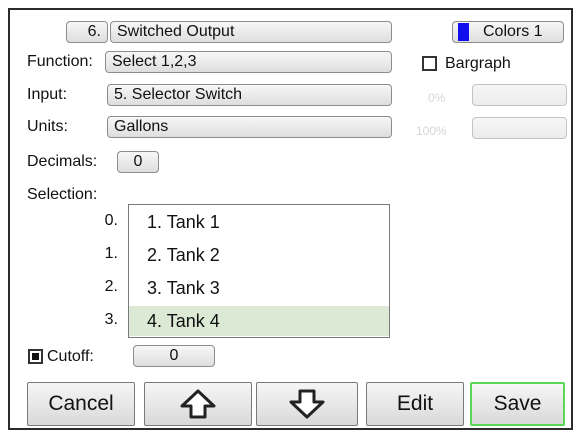 The width and height of the screenshot is (581, 438). What do you see at coordinates (111, 253) in the screenshot?
I see `selection-index-1: 1.` at bounding box center [111, 253].